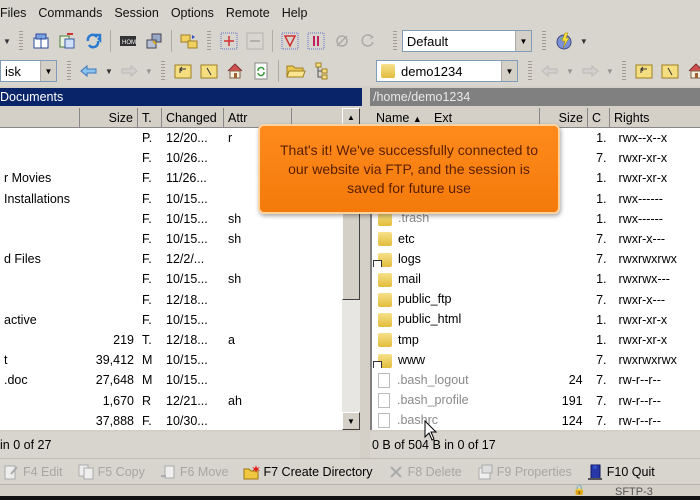 Image resolution: width=700 pixels, height=500 pixels. I want to click on invert-selection-icon, so click(316, 41).